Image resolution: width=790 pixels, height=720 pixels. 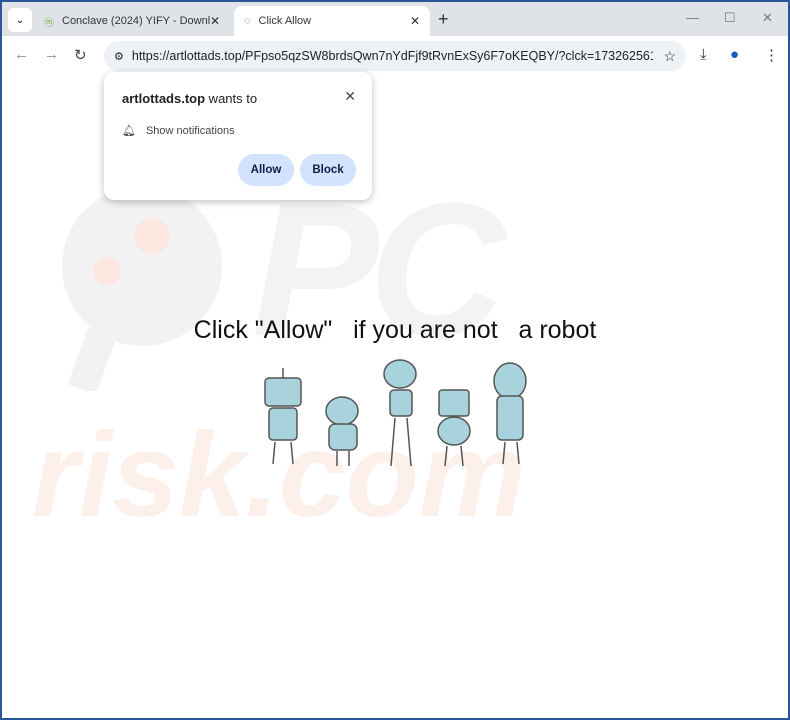 I want to click on allow-button: Allow, so click(x=266, y=170).